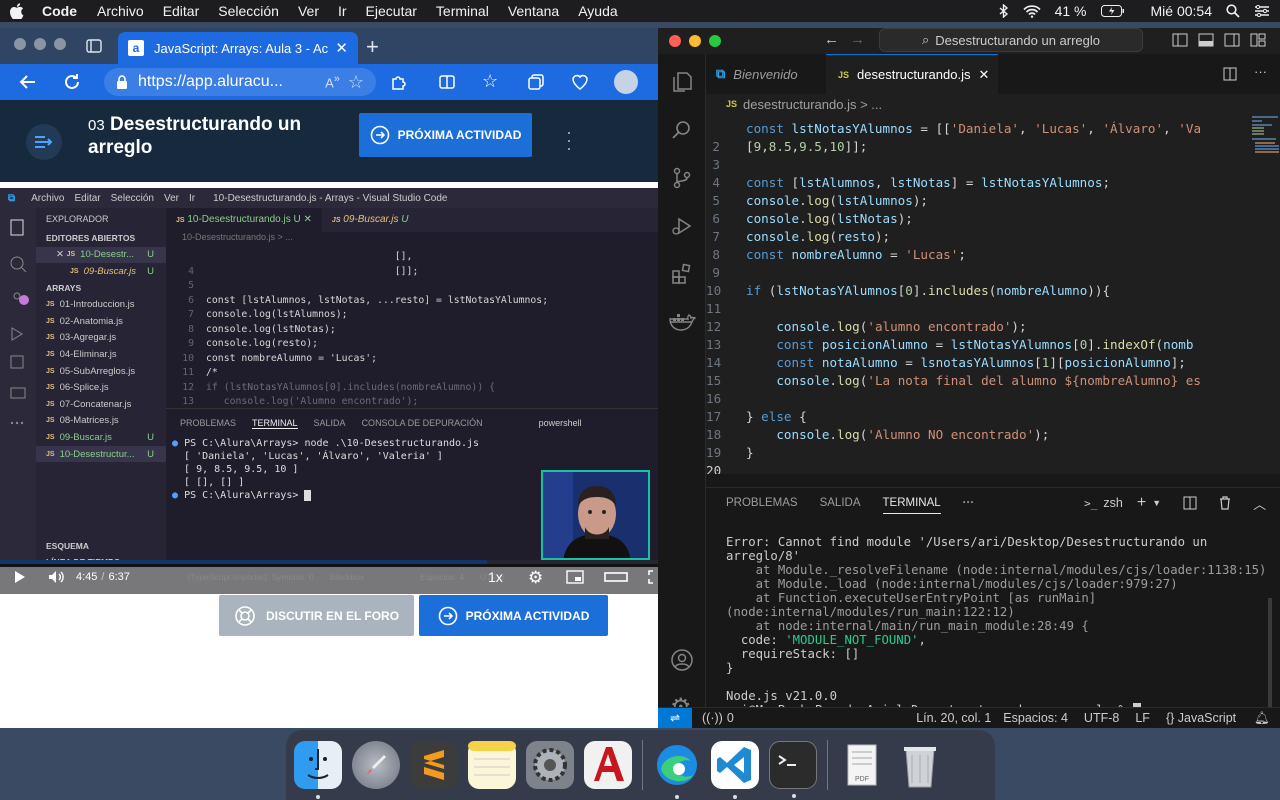 This screenshot has width=1280, height=800. What do you see at coordinates (608, 765) in the screenshot?
I see `autocad-icon` at bounding box center [608, 765].